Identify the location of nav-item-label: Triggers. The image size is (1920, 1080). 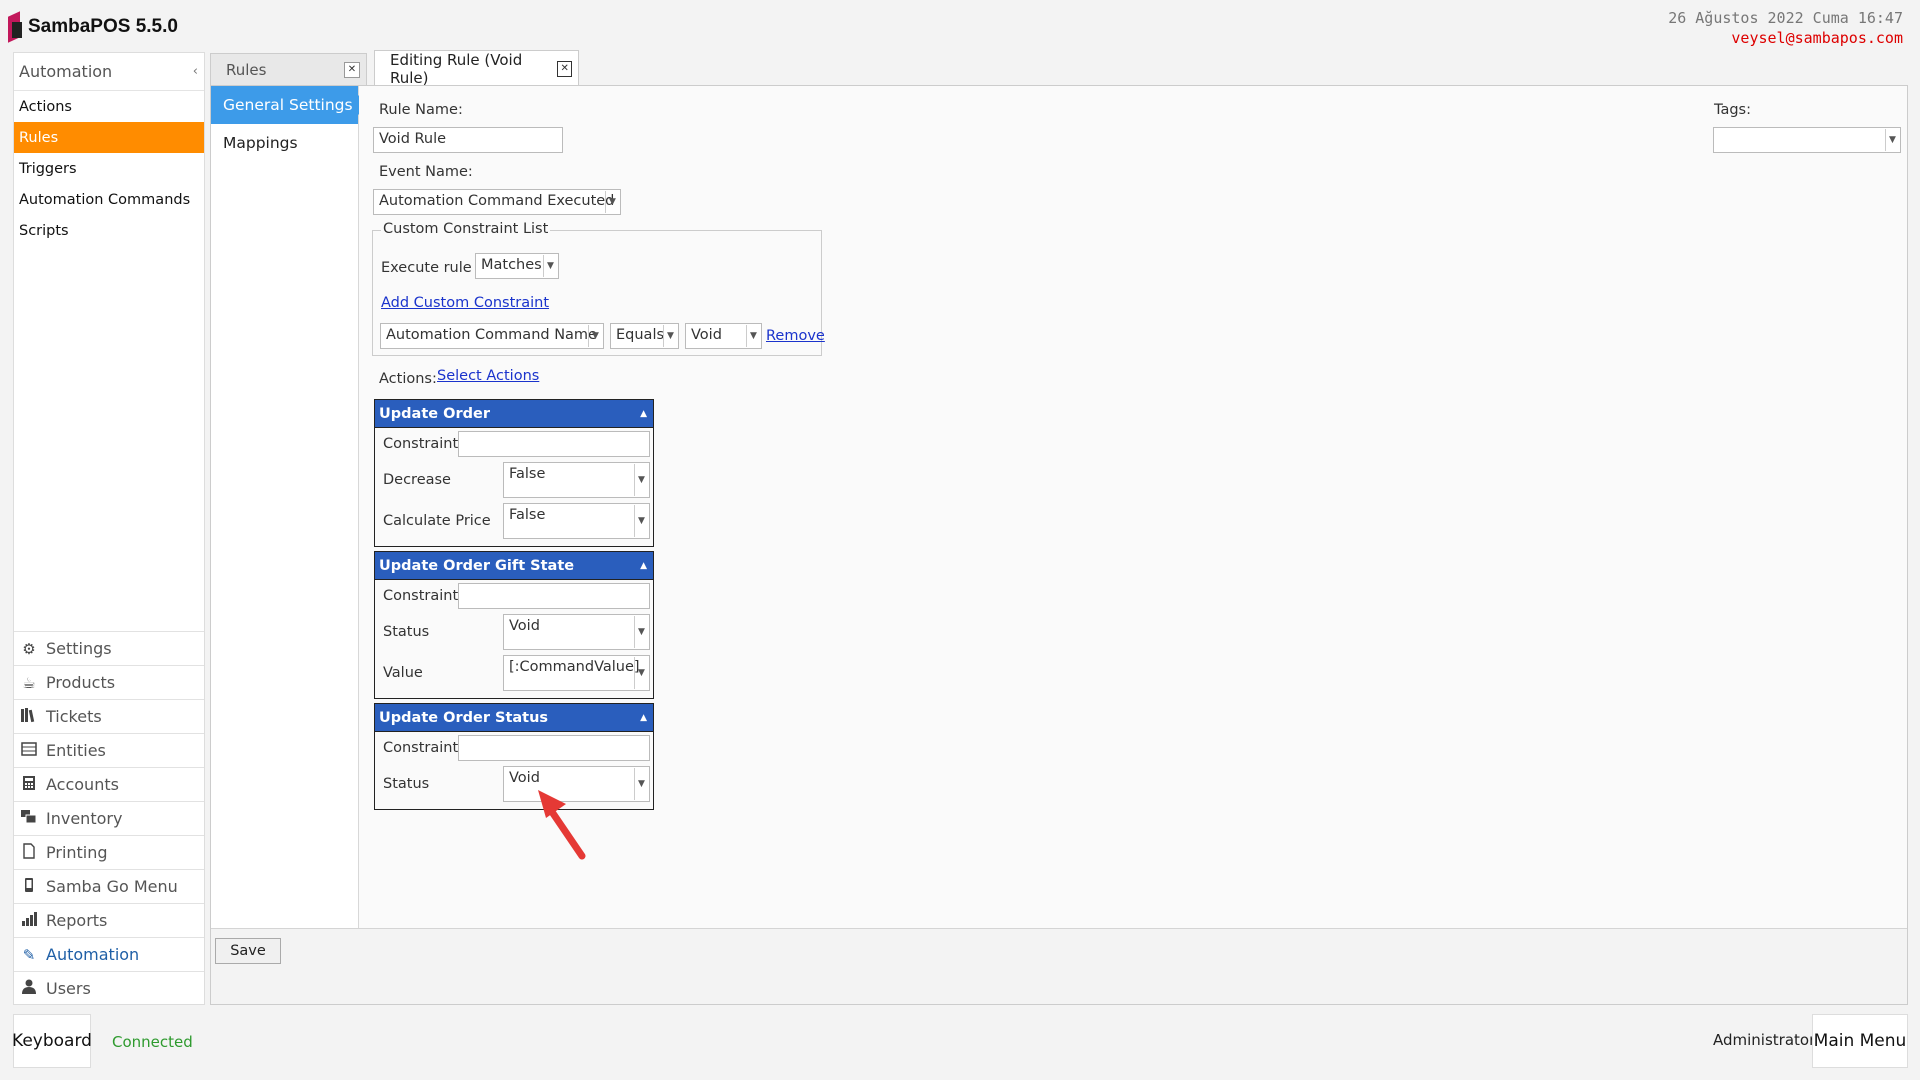
(48, 168).